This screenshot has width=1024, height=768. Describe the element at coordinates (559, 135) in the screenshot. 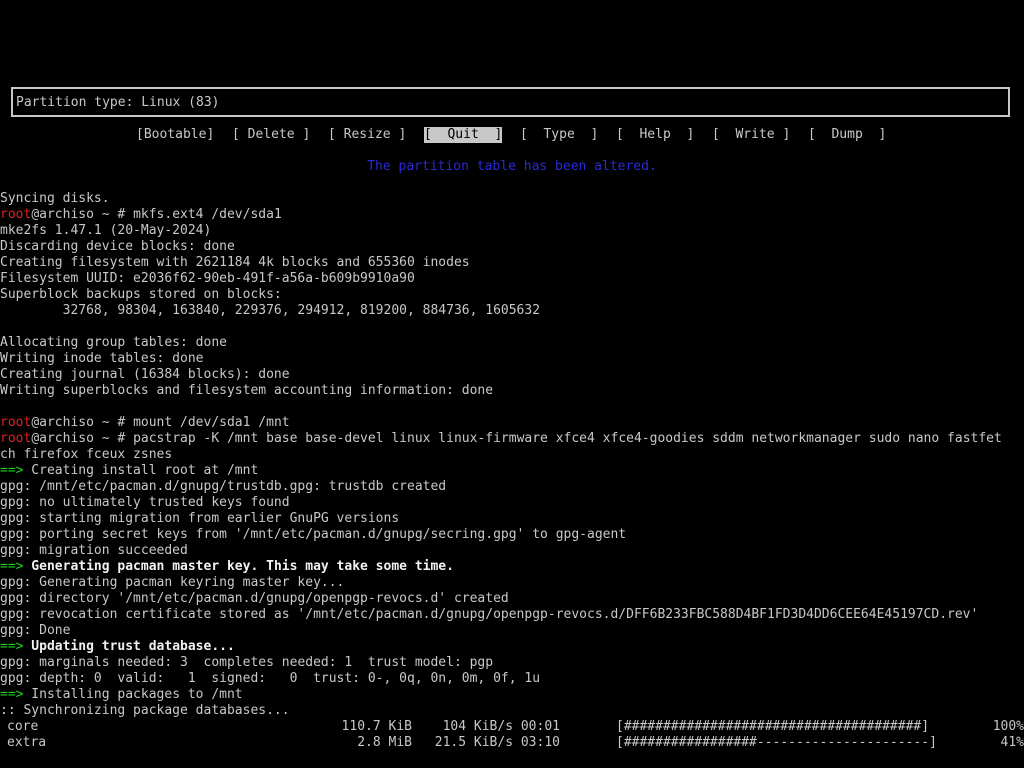

I see `menu-type: [ Type ]` at that location.